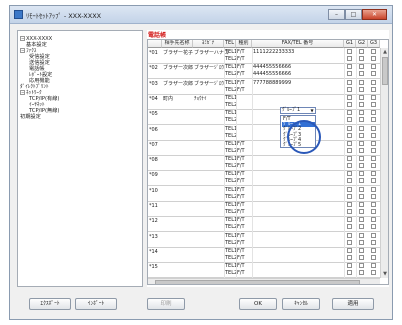 The height and width of the screenshot is (325, 402). What do you see at coordinates (350, 44) in the screenshot?
I see `header-g1: G1` at bounding box center [350, 44].